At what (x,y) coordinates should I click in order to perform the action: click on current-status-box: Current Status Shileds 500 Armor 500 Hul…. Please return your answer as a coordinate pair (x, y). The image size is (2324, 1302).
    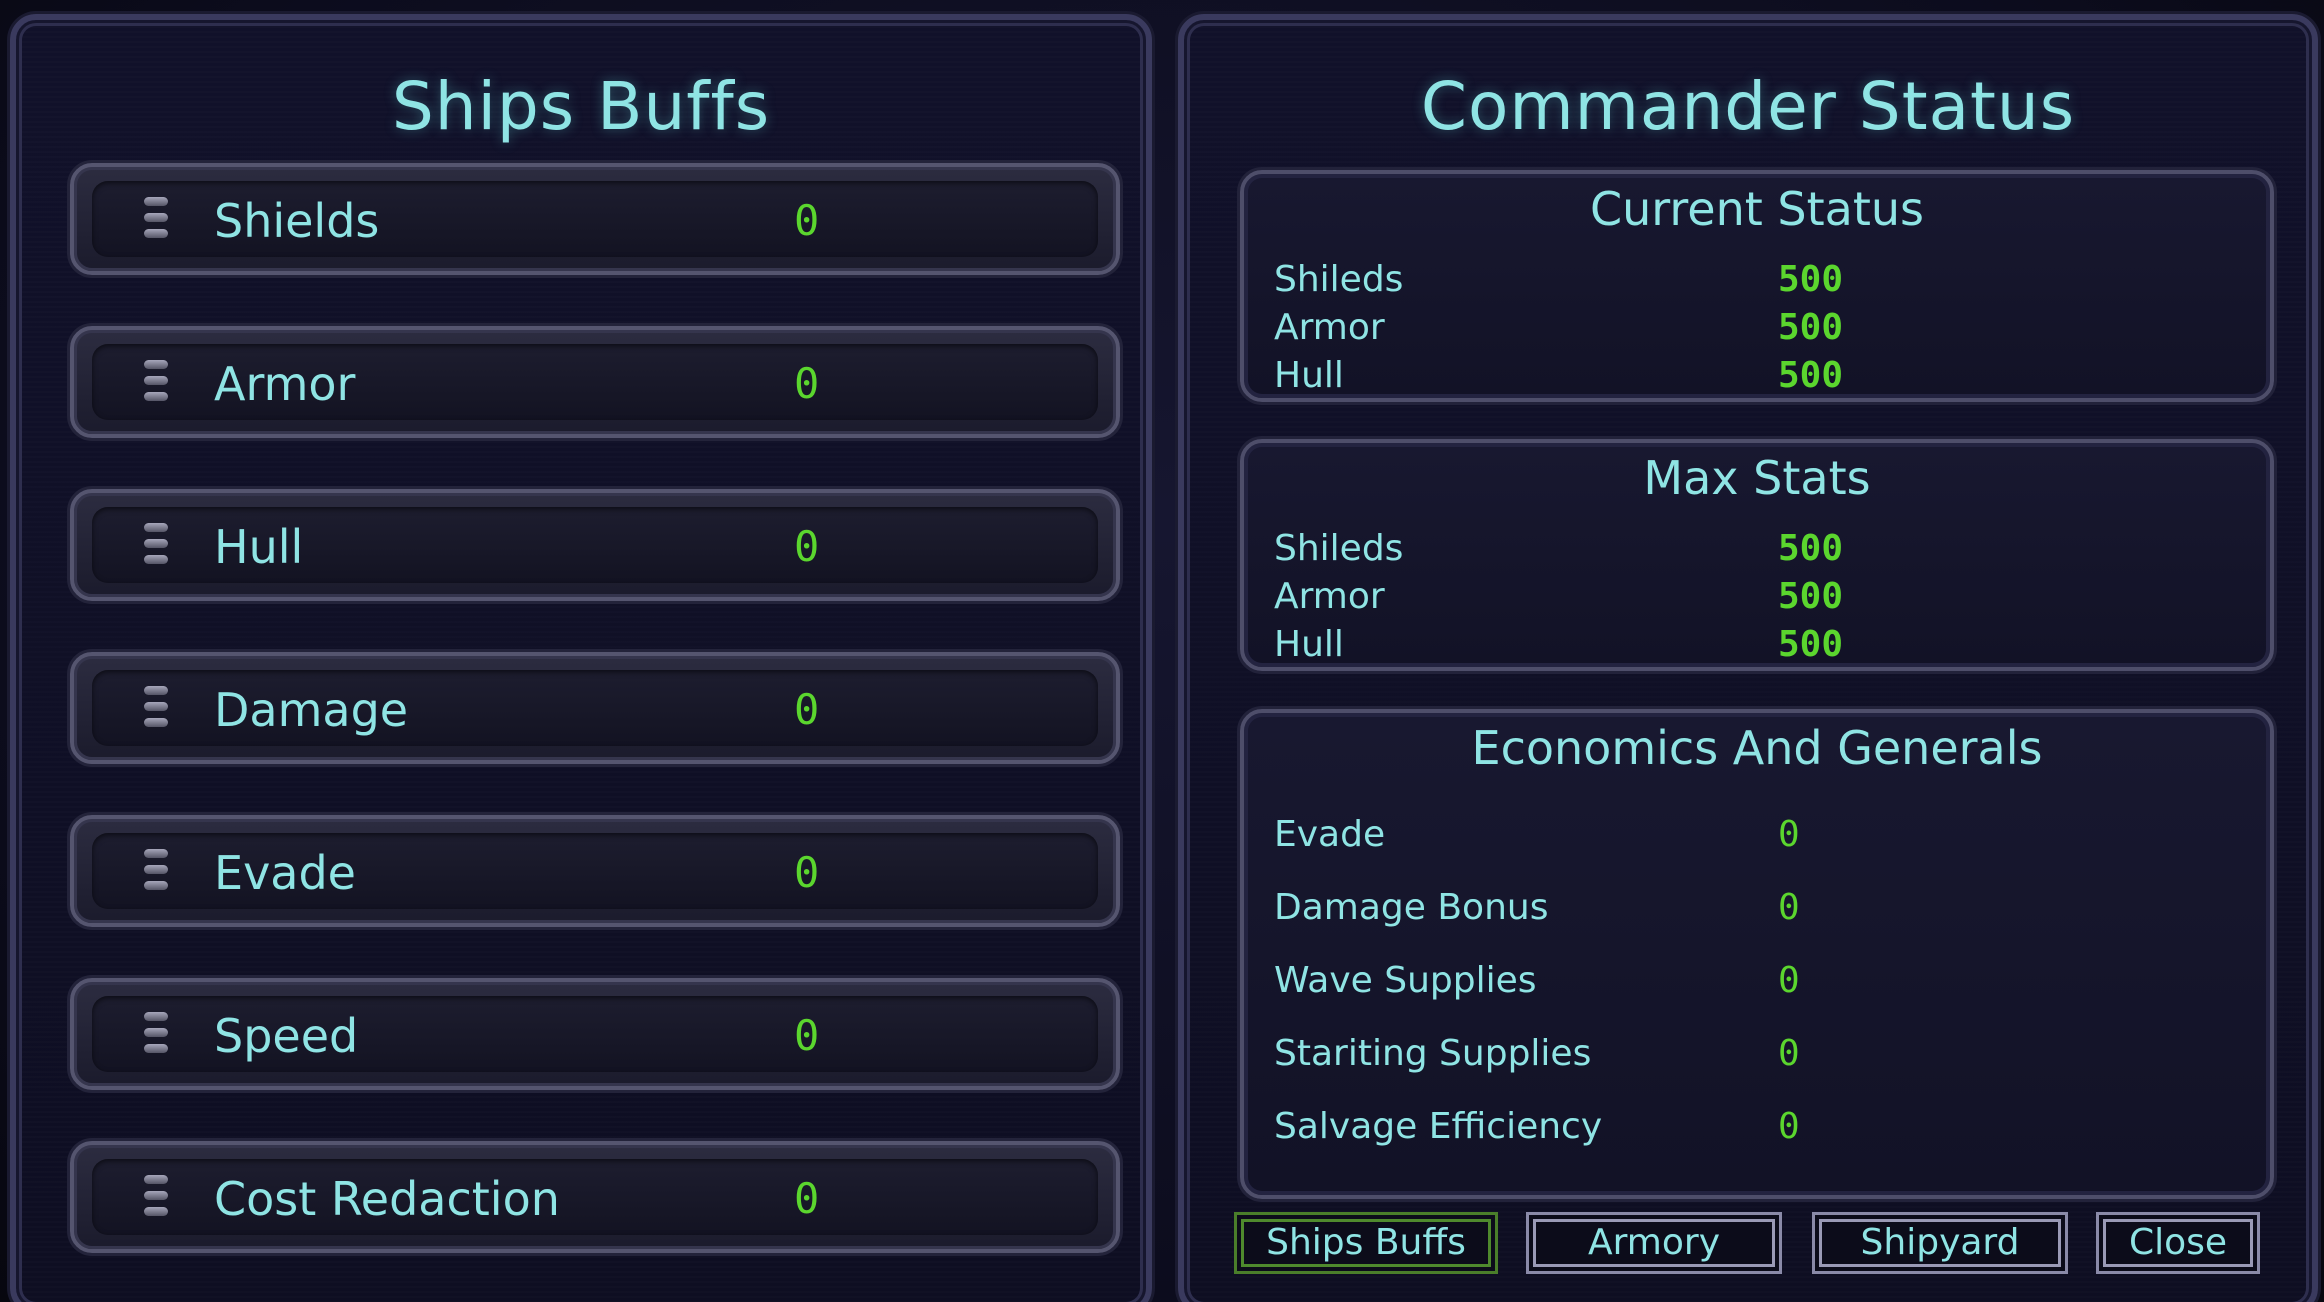
    Looking at the image, I should click on (1757, 286).